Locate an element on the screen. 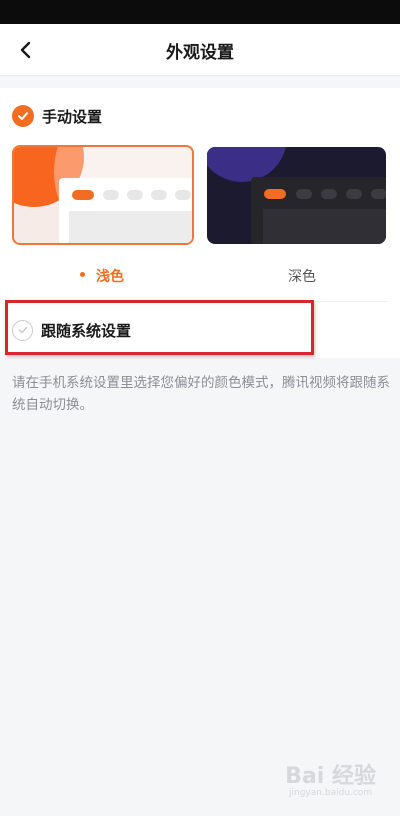  watermark-url: jingyan.baidu.com is located at coordinates (331, 793).